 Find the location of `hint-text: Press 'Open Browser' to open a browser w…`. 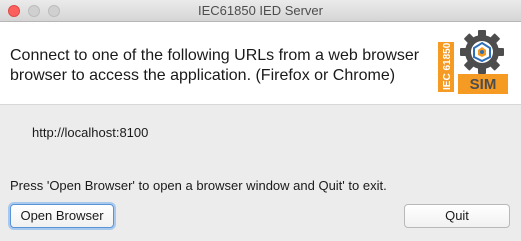

hint-text: Press 'Open Browser' to open a browser w… is located at coordinates (198, 185).